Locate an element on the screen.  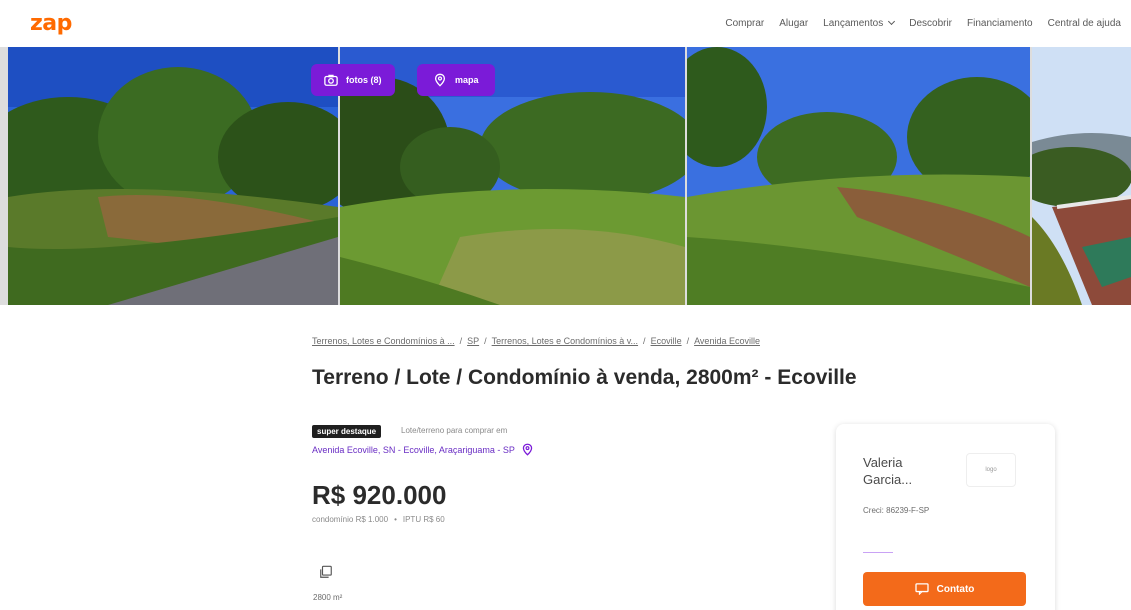
nav-financiamento: Financiamento is located at coordinates (1000, 23).